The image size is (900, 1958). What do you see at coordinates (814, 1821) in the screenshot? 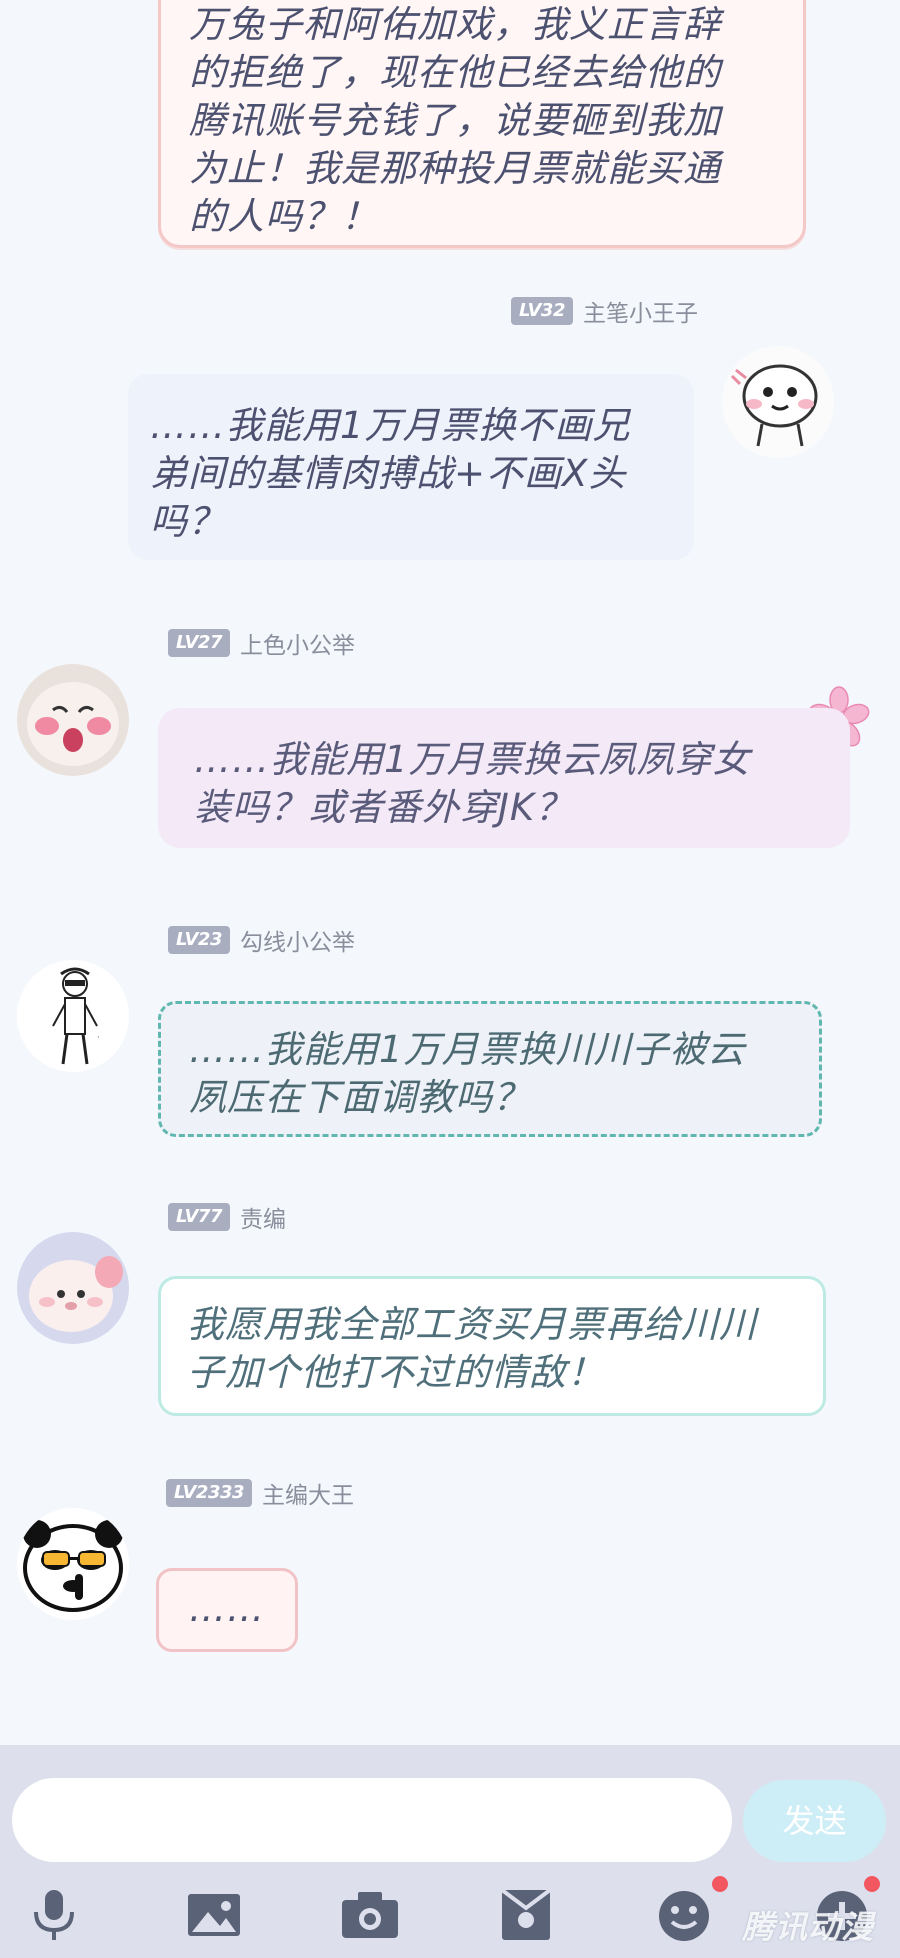
I see `send-button: 发送` at bounding box center [814, 1821].